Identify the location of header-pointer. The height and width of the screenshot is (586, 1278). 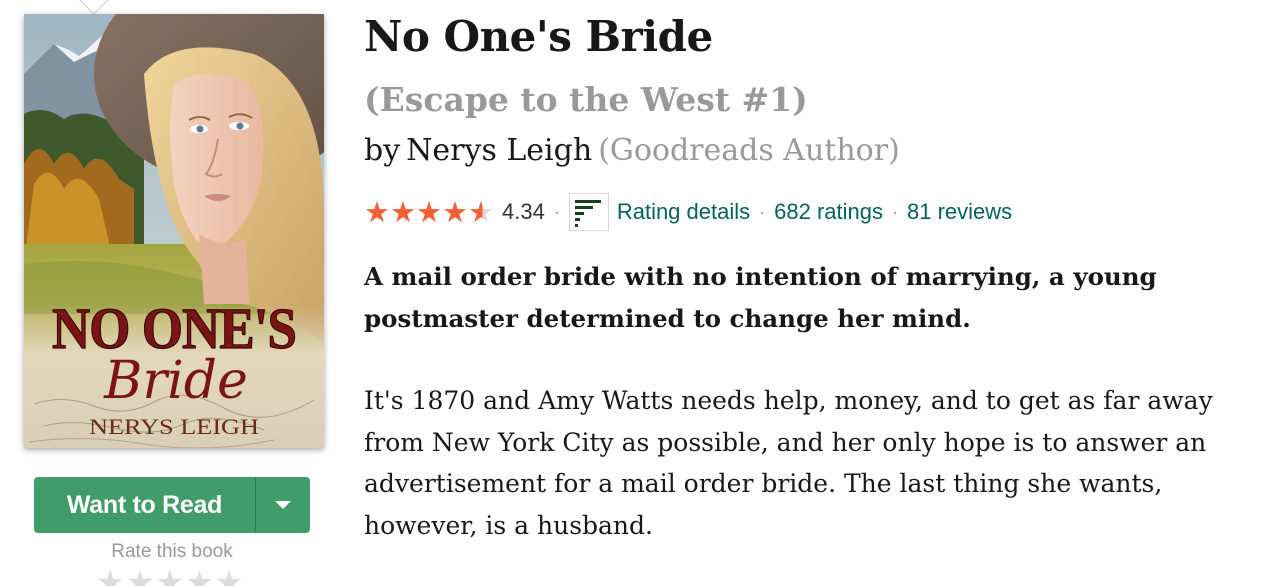
(94, 7).